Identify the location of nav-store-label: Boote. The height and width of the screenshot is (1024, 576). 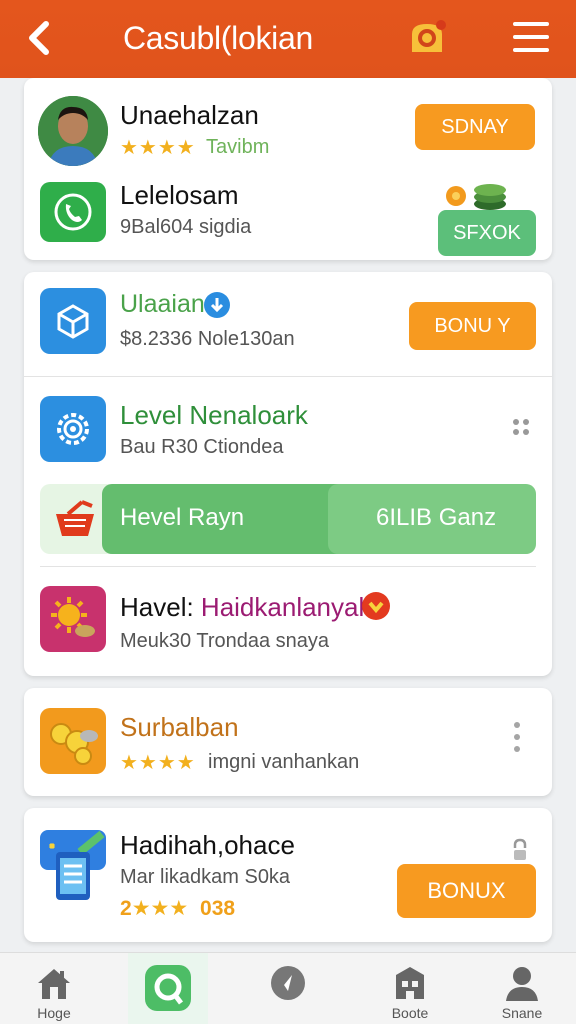
(410, 1013).